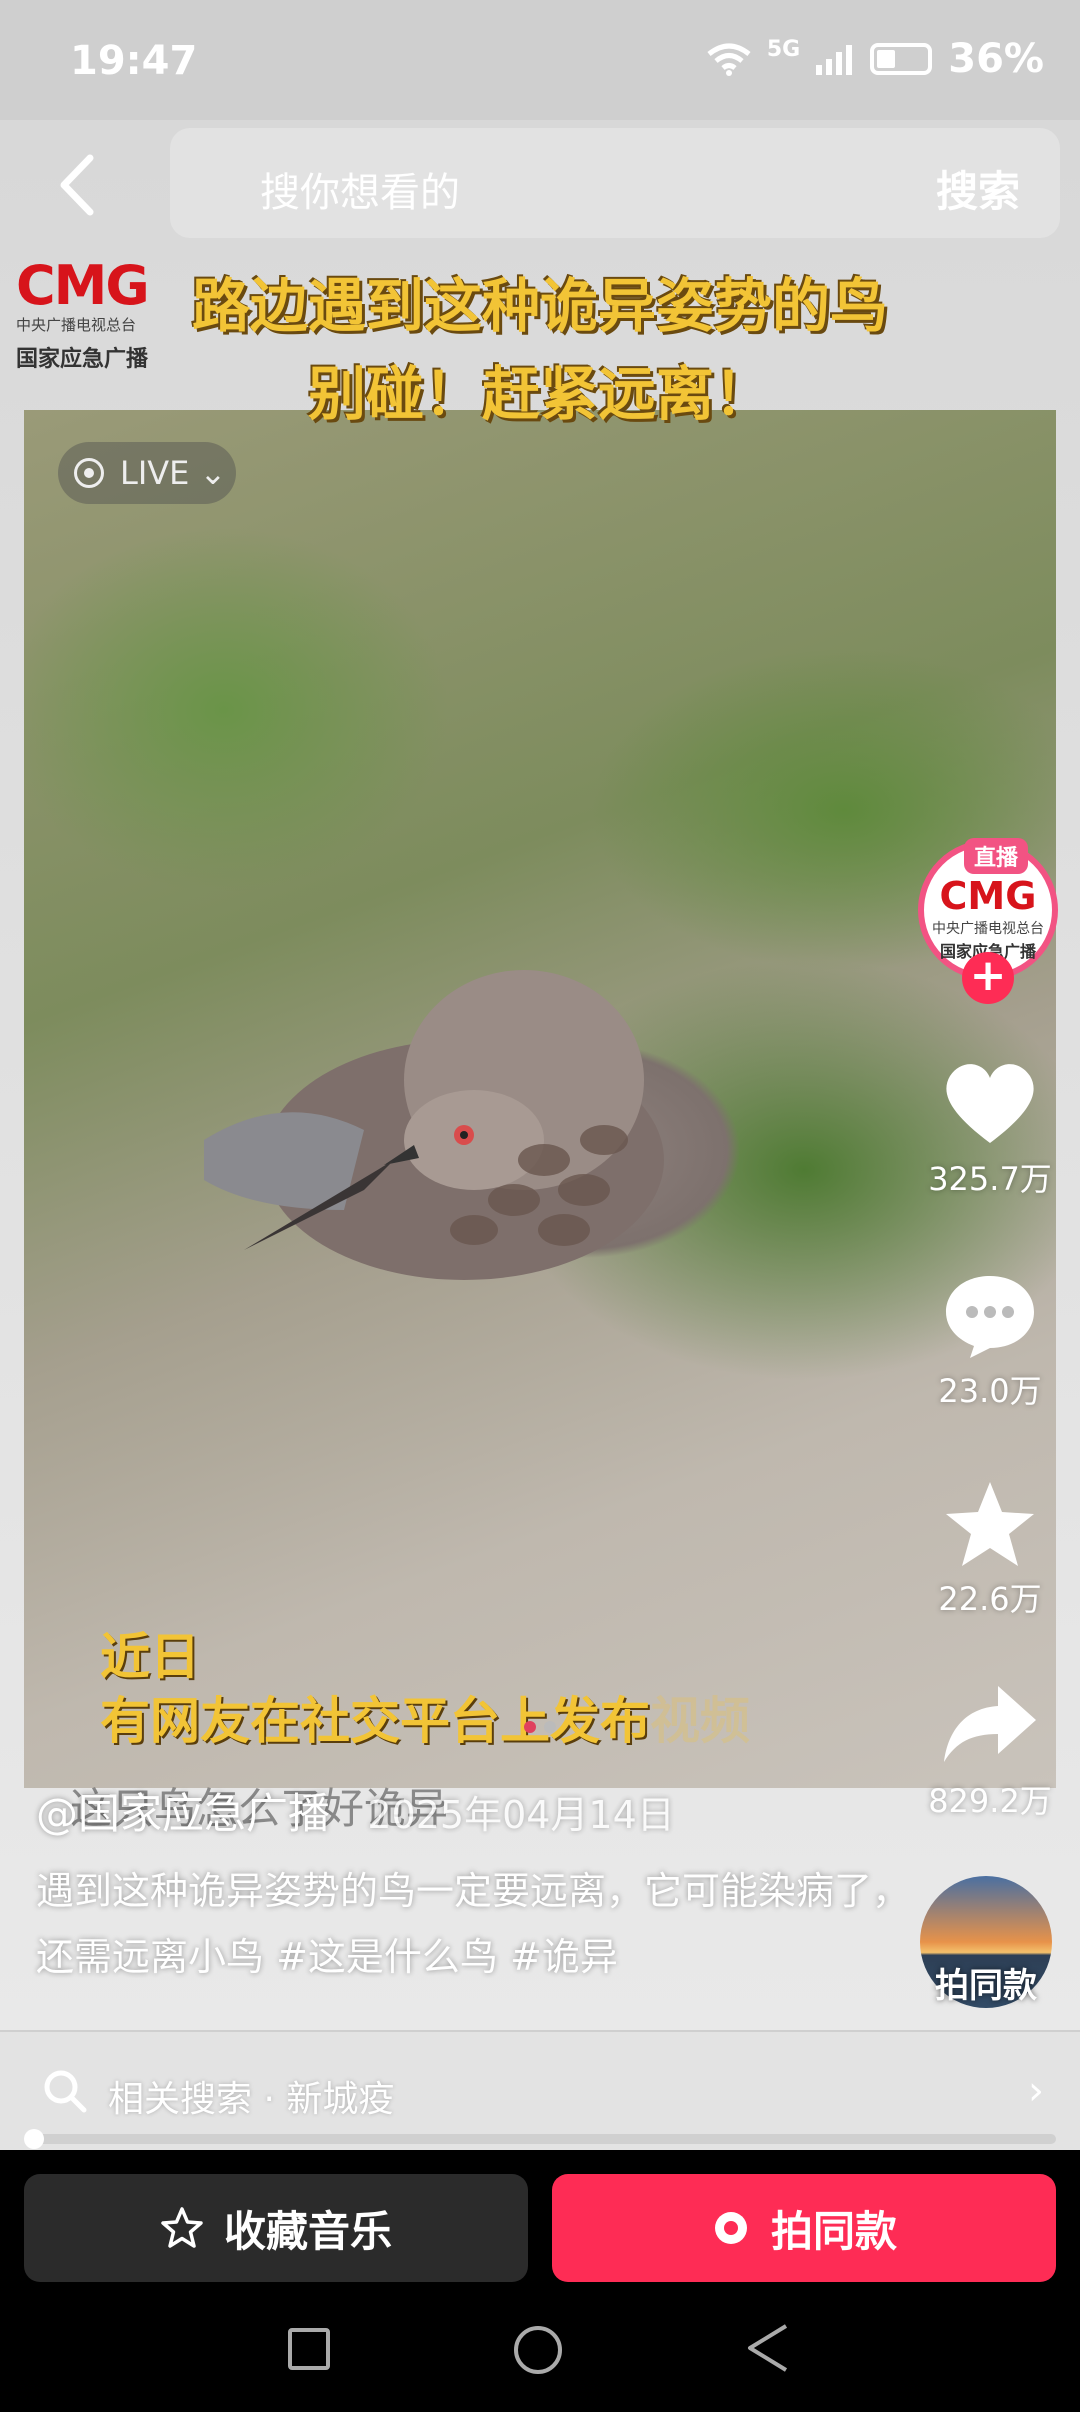 Image resolution: width=1080 pixels, height=2412 pixels. I want to click on related-search-bar: 相关搜索 · 新城疫 ›, so click(540, 2090).